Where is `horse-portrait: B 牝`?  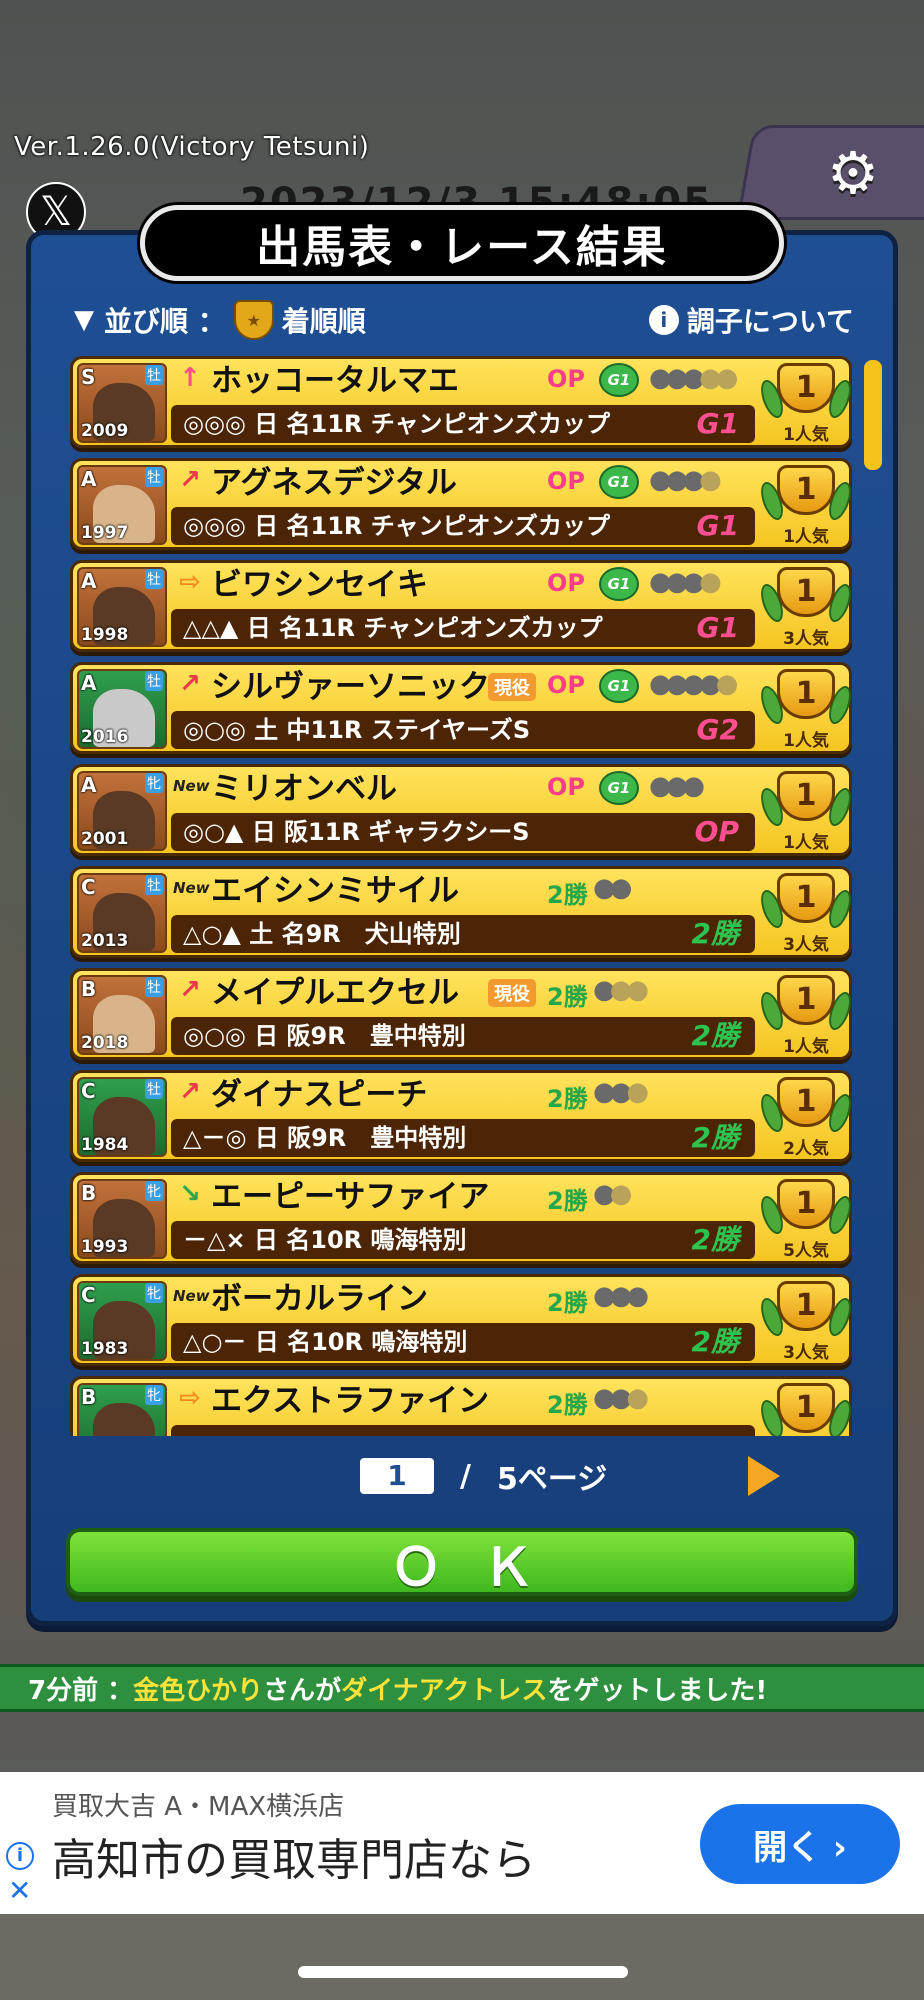
horse-portrait: B 牝 is located at coordinates (122, 1409).